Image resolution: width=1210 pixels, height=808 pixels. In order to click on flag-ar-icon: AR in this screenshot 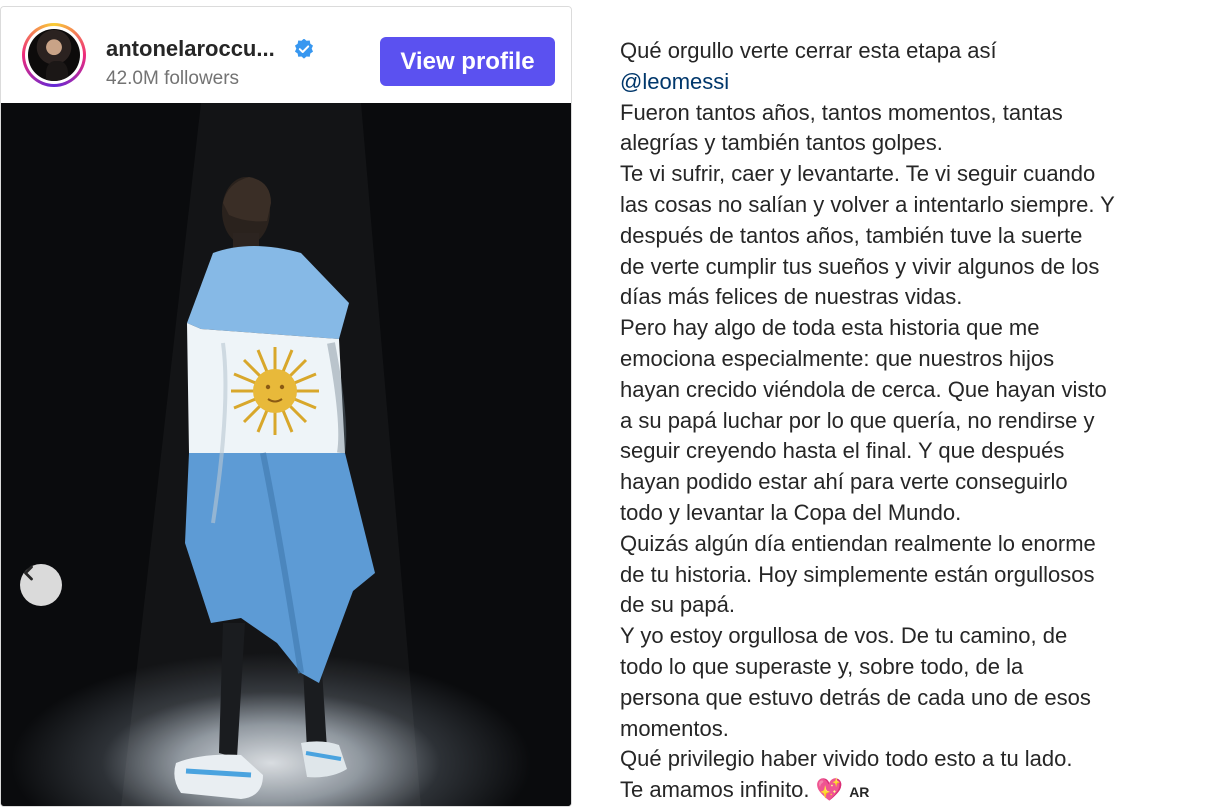, I will do `click(859, 792)`.